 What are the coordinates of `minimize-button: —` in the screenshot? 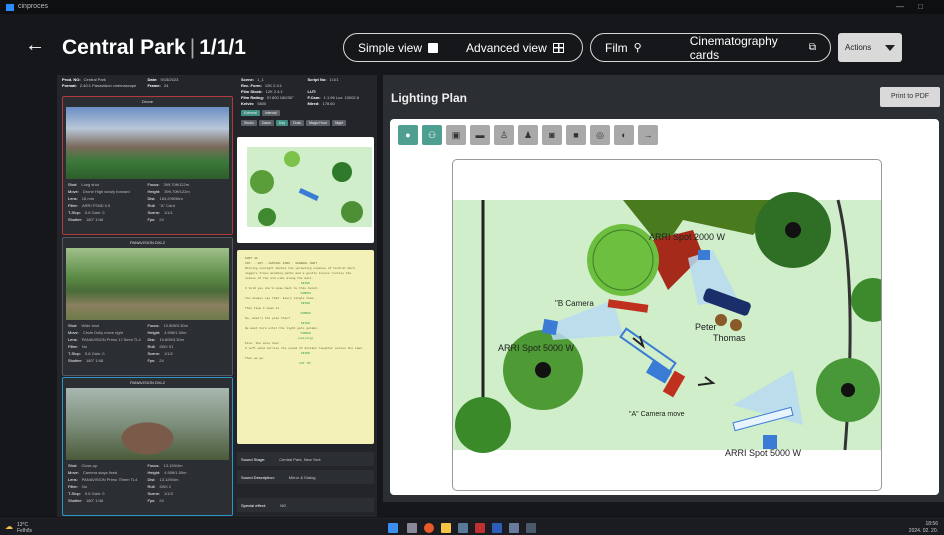 It's located at (900, 6).